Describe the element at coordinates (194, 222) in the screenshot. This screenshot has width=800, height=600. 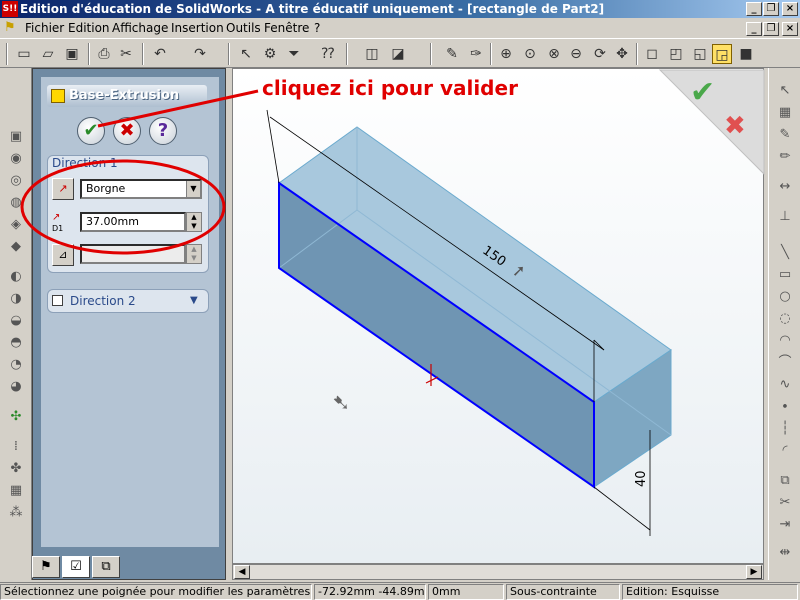
I see `depth-spinner: ▲ ▼` at that location.